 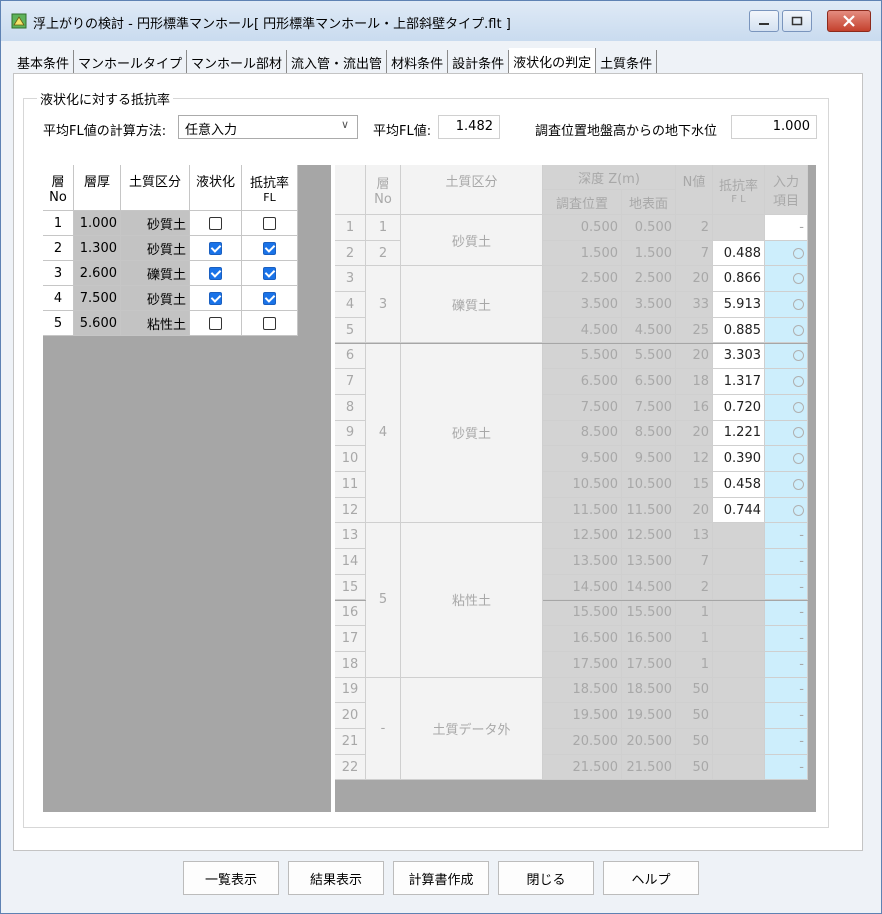 What do you see at coordinates (472, 600) in the screenshot?
I see `soil-type-cell: 粘性土` at bounding box center [472, 600].